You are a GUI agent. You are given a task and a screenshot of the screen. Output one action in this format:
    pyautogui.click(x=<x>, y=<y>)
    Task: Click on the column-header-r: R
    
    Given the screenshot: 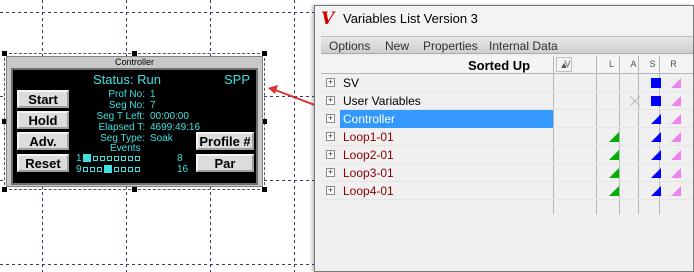 What is the action you would take?
    pyautogui.click(x=673, y=64)
    